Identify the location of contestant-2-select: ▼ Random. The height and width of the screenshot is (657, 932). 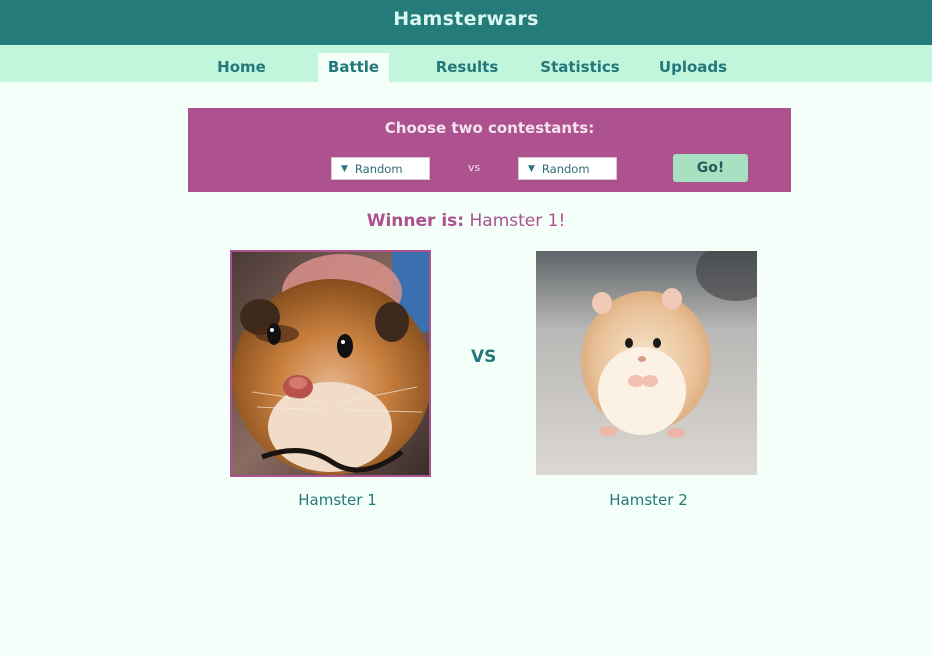
(567, 168).